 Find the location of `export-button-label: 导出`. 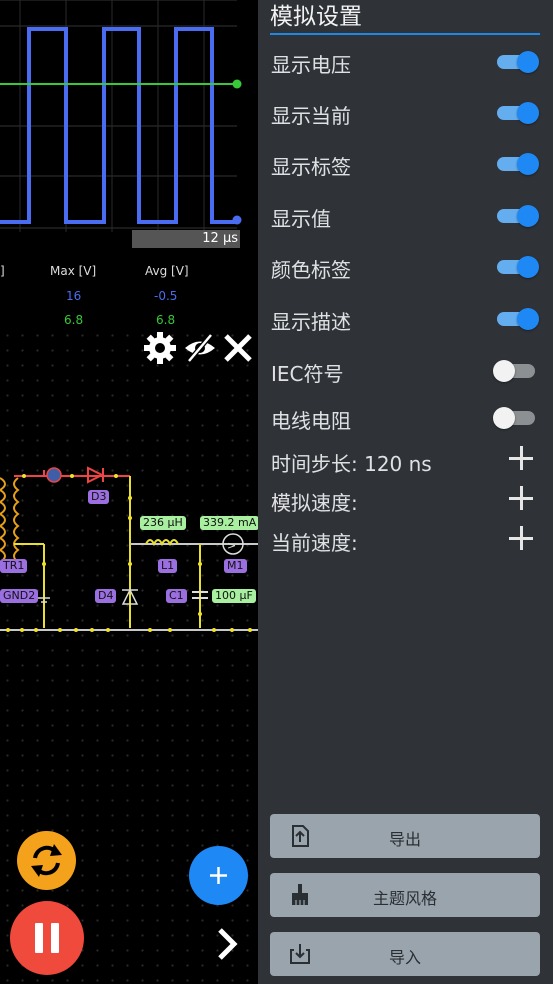

export-button-label: 导出 is located at coordinates (404, 839).